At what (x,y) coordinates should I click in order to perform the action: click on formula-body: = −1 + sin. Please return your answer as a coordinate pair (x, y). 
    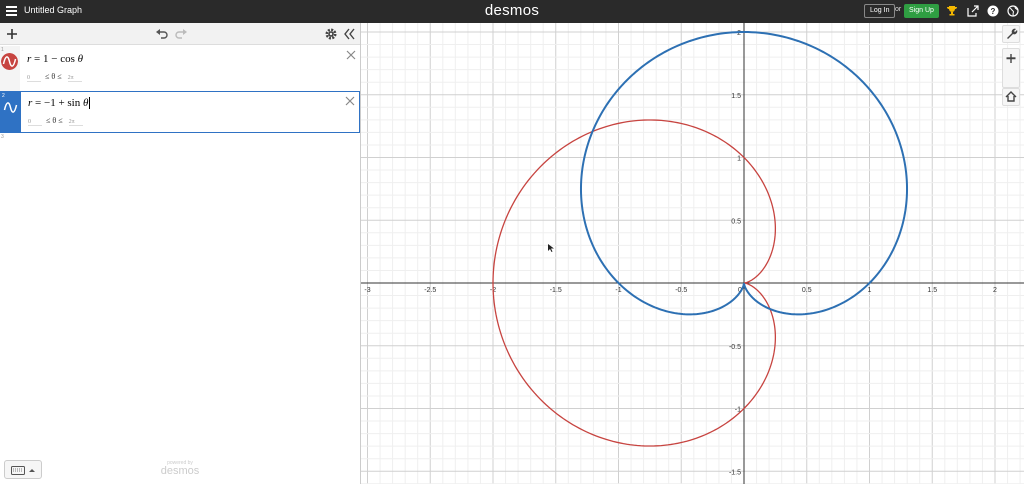
    Looking at the image, I should click on (57, 103).